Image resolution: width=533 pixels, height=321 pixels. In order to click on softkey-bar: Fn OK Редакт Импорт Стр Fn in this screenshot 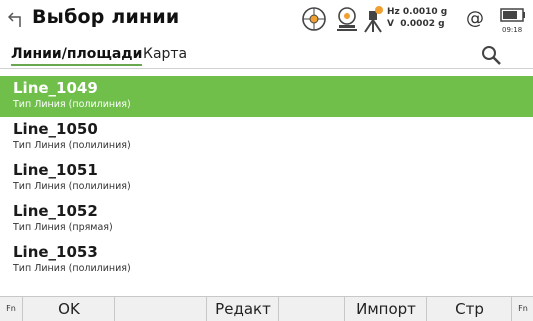, I will do `click(266, 308)`.